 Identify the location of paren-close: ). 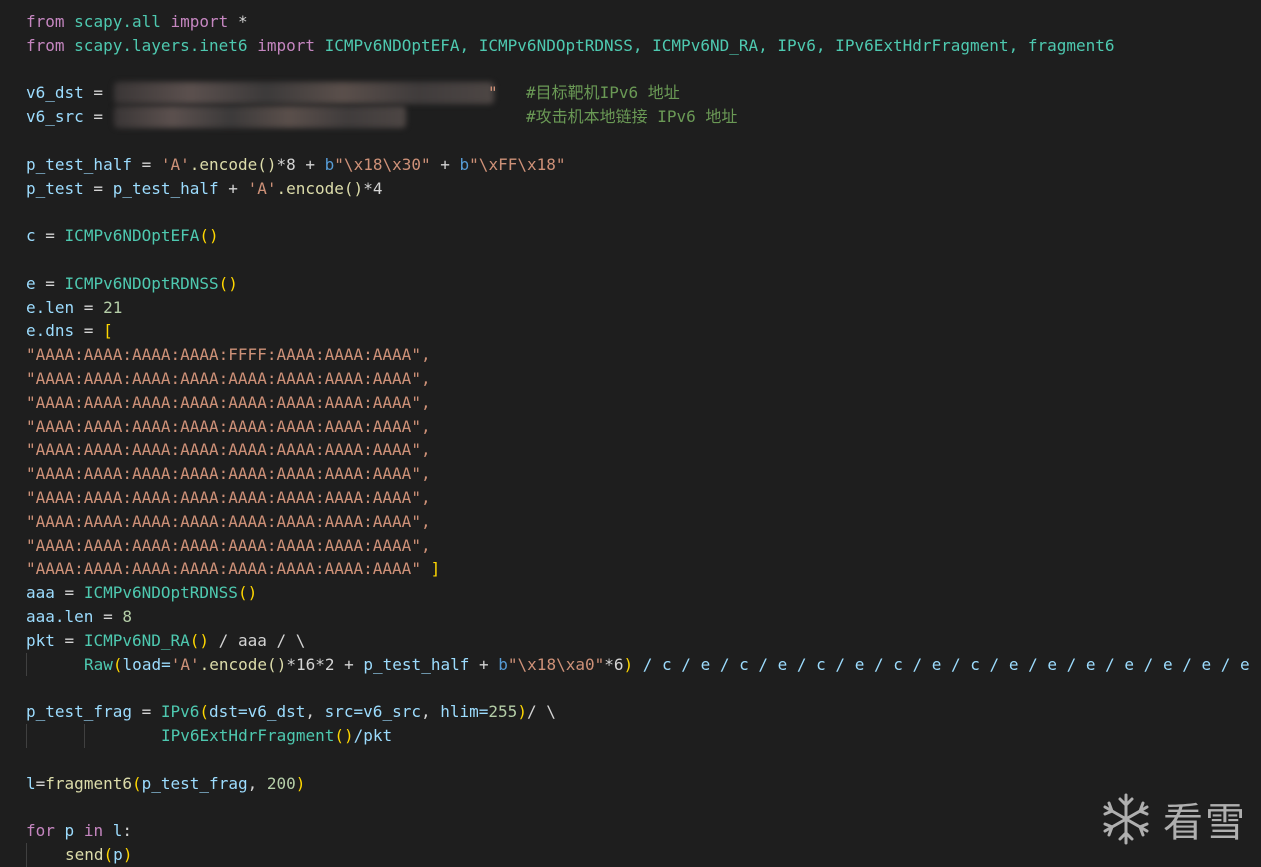
(127, 854).